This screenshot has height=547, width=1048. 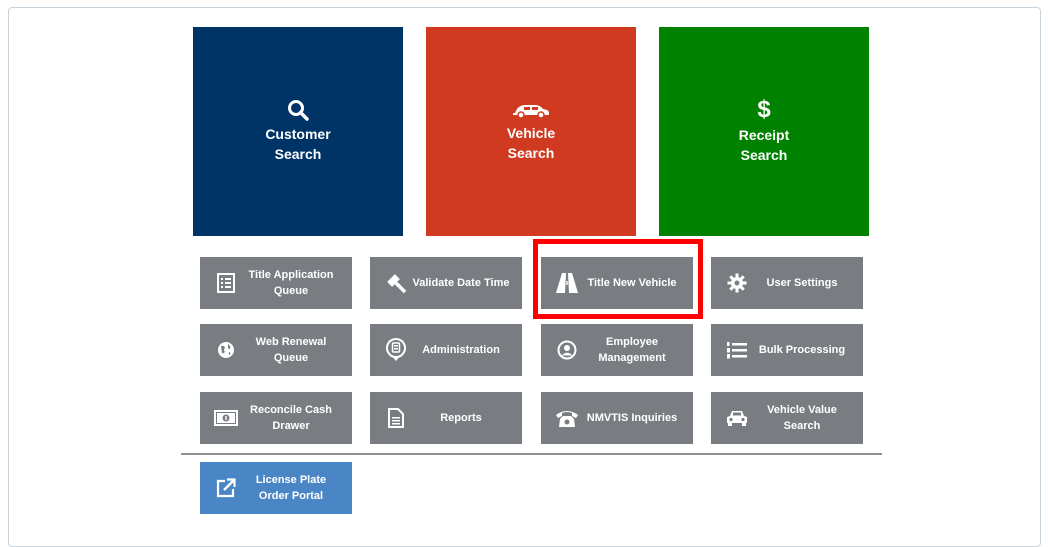 I want to click on globe-icon, so click(x=226, y=350).